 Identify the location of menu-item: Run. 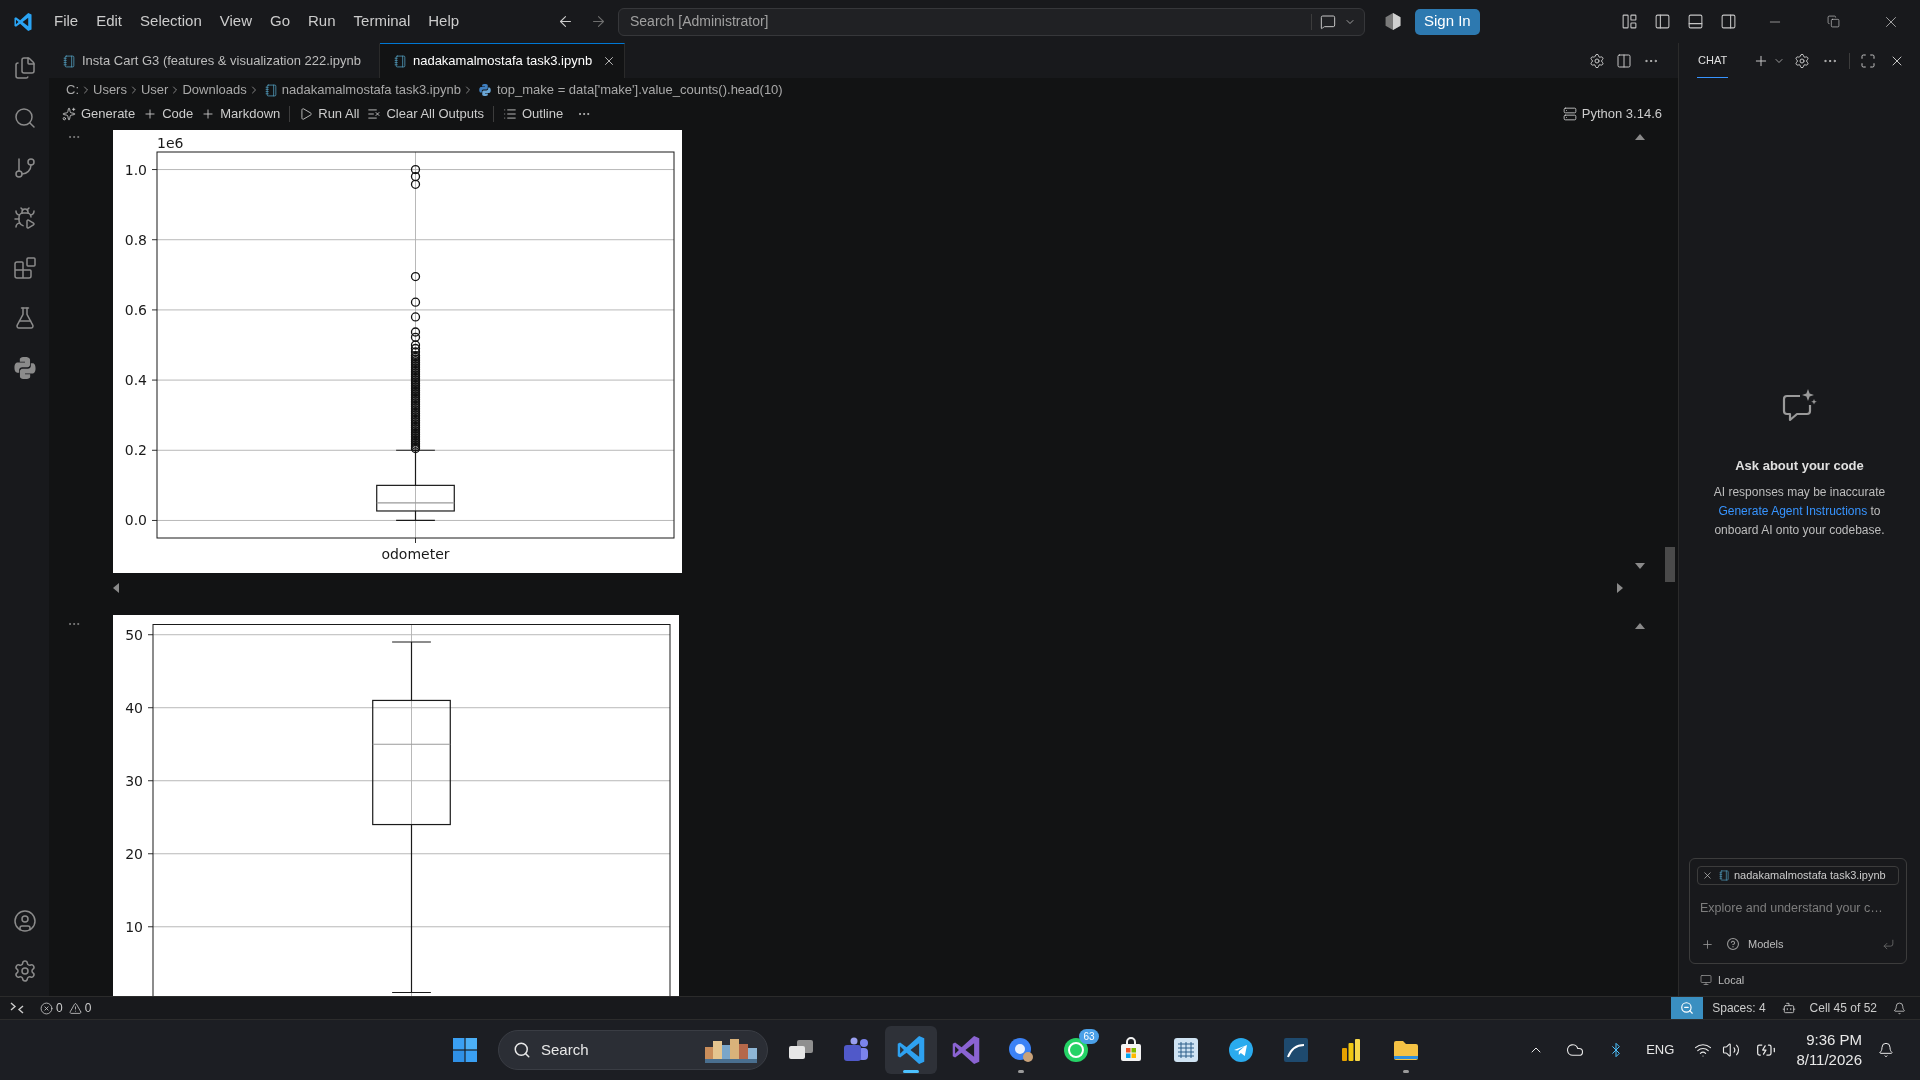
(322, 21).